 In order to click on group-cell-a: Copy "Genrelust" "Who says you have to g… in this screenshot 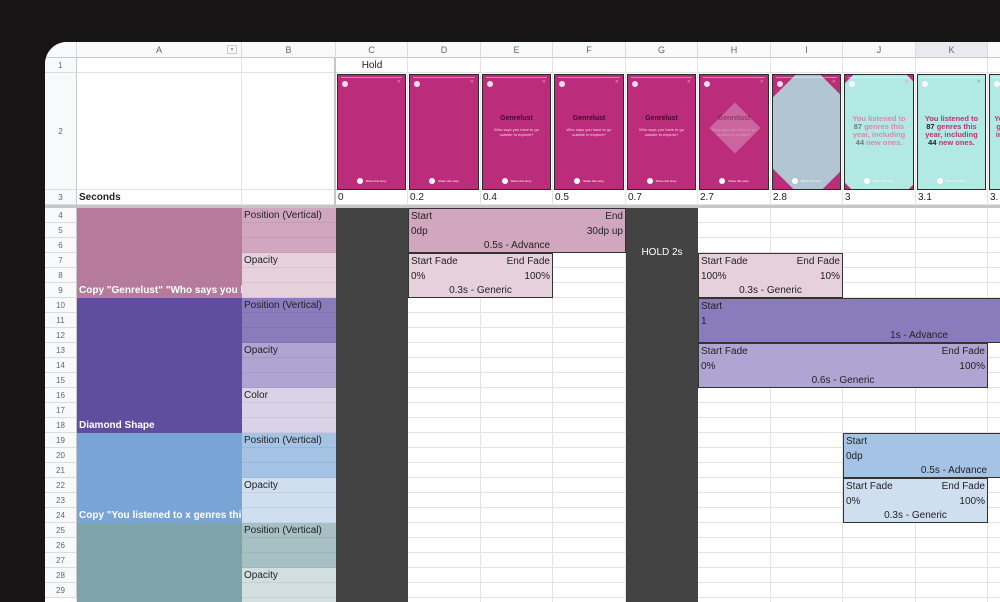, I will do `click(159, 253)`.